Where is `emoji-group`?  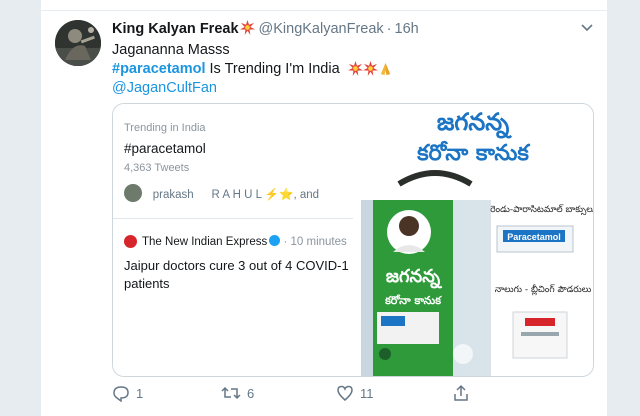 emoji-group is located at coordinates (370, 70).